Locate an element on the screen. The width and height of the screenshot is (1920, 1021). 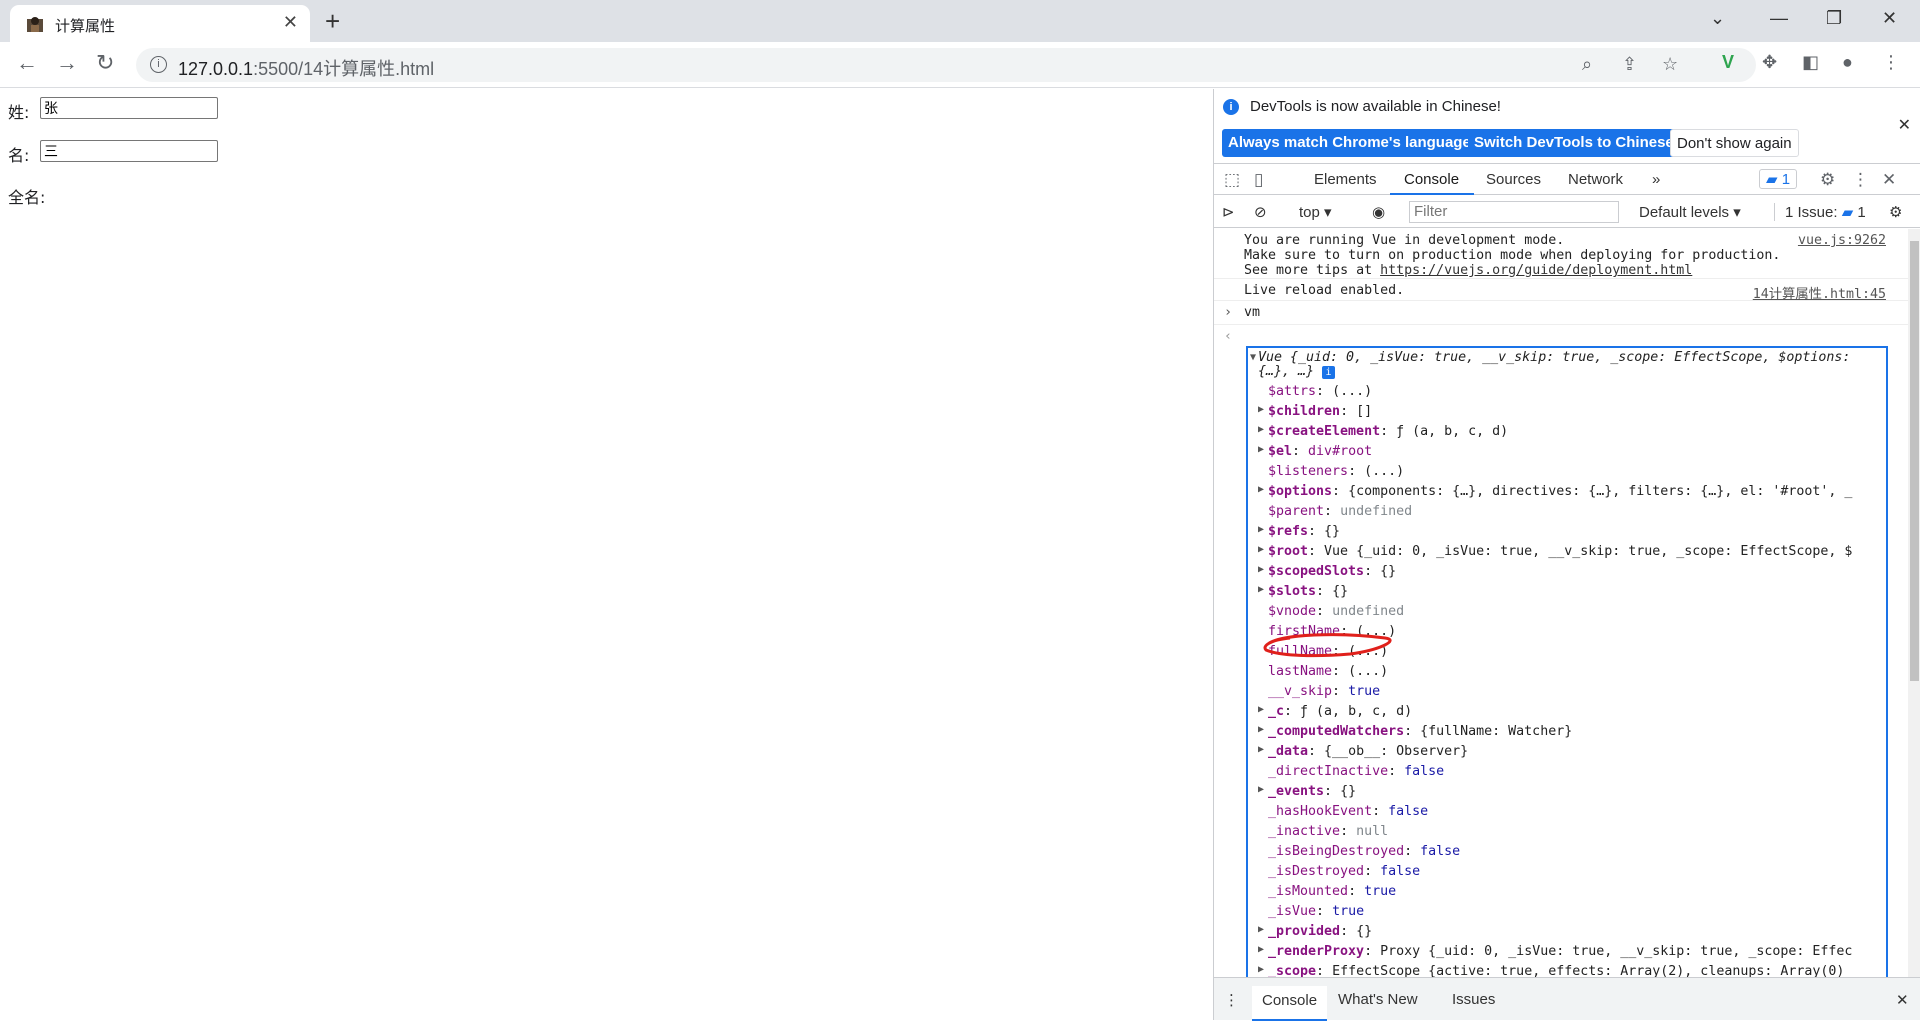
drawer-tab-whats-new: What's New is located at coordinates (1378, 999).